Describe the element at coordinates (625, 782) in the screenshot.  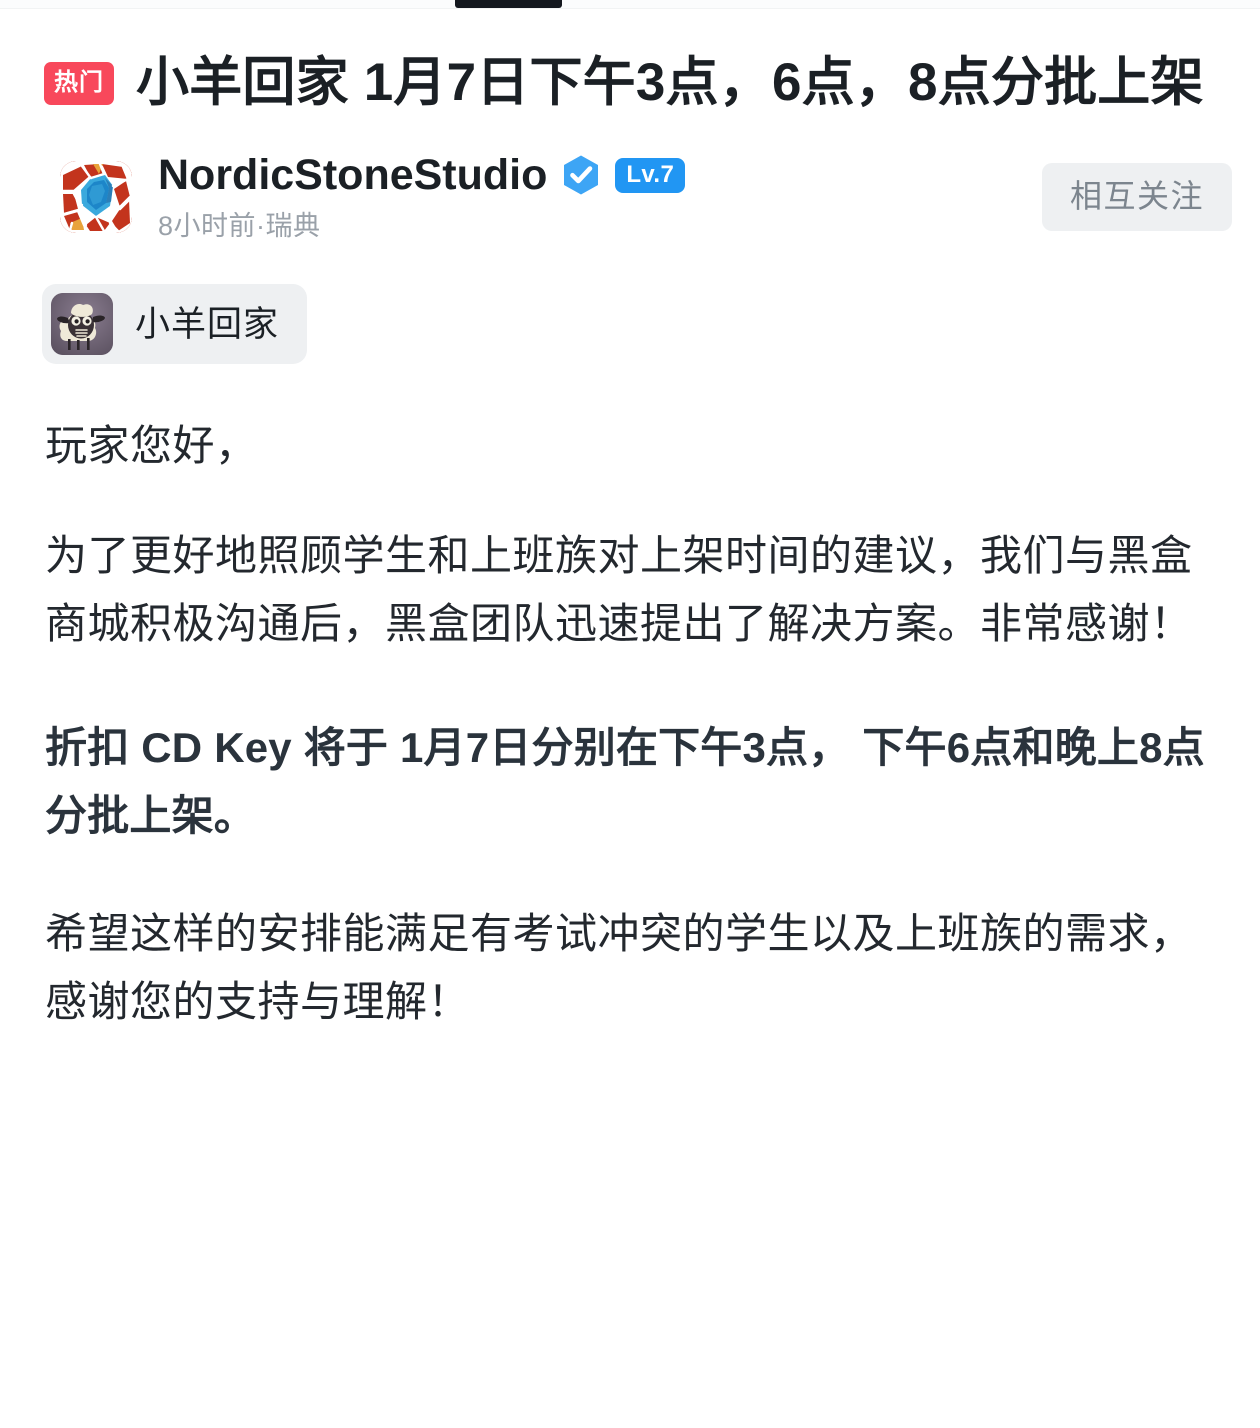
I see `post-paragraph-highlight: 折扣 CD Key 将于 1月7日分别在下午3点， 下午6点和晚上8点分批上架。` at that location.